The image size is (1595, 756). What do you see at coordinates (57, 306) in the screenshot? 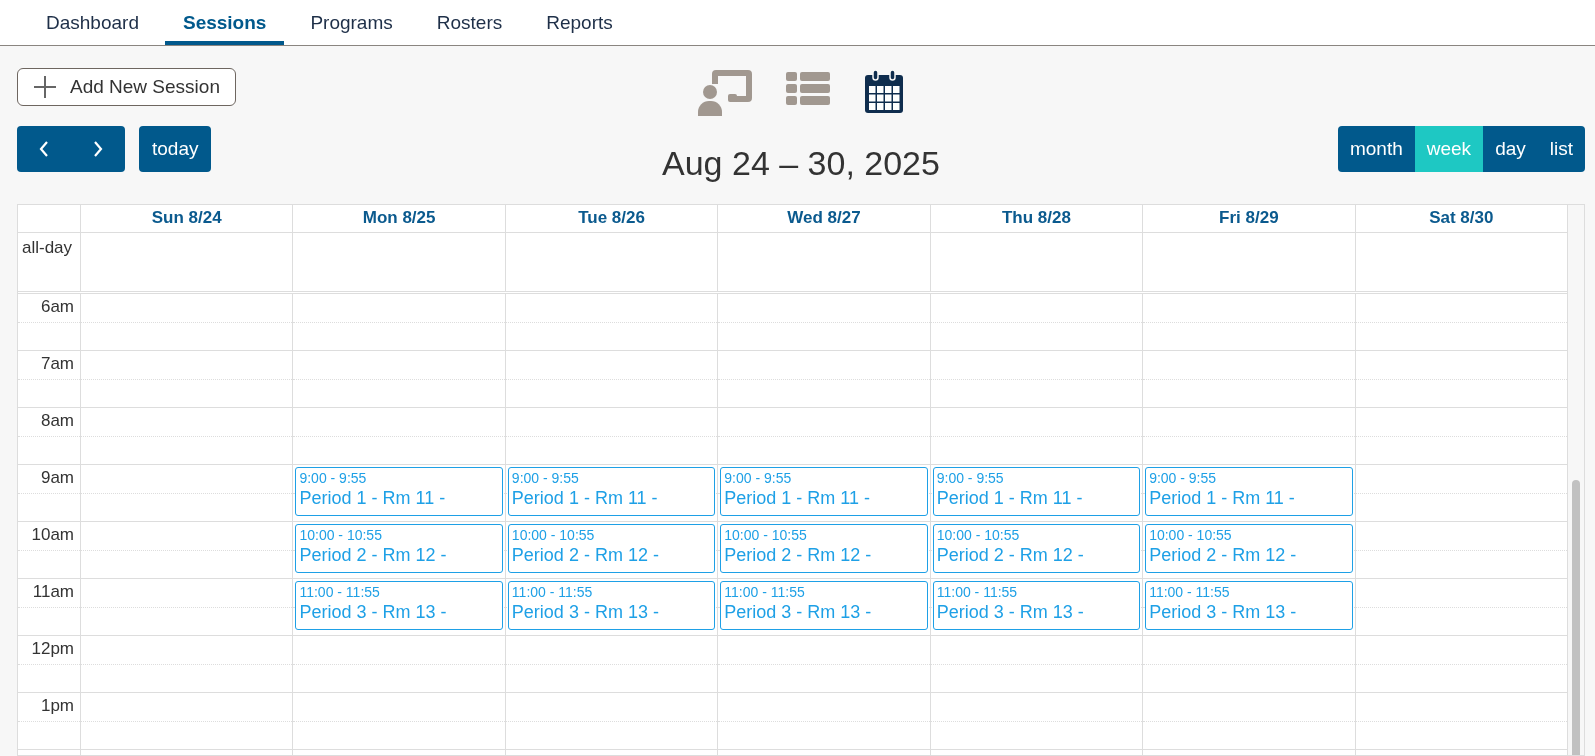
I see `time-label: 6am` at bounding box center [57, 306].